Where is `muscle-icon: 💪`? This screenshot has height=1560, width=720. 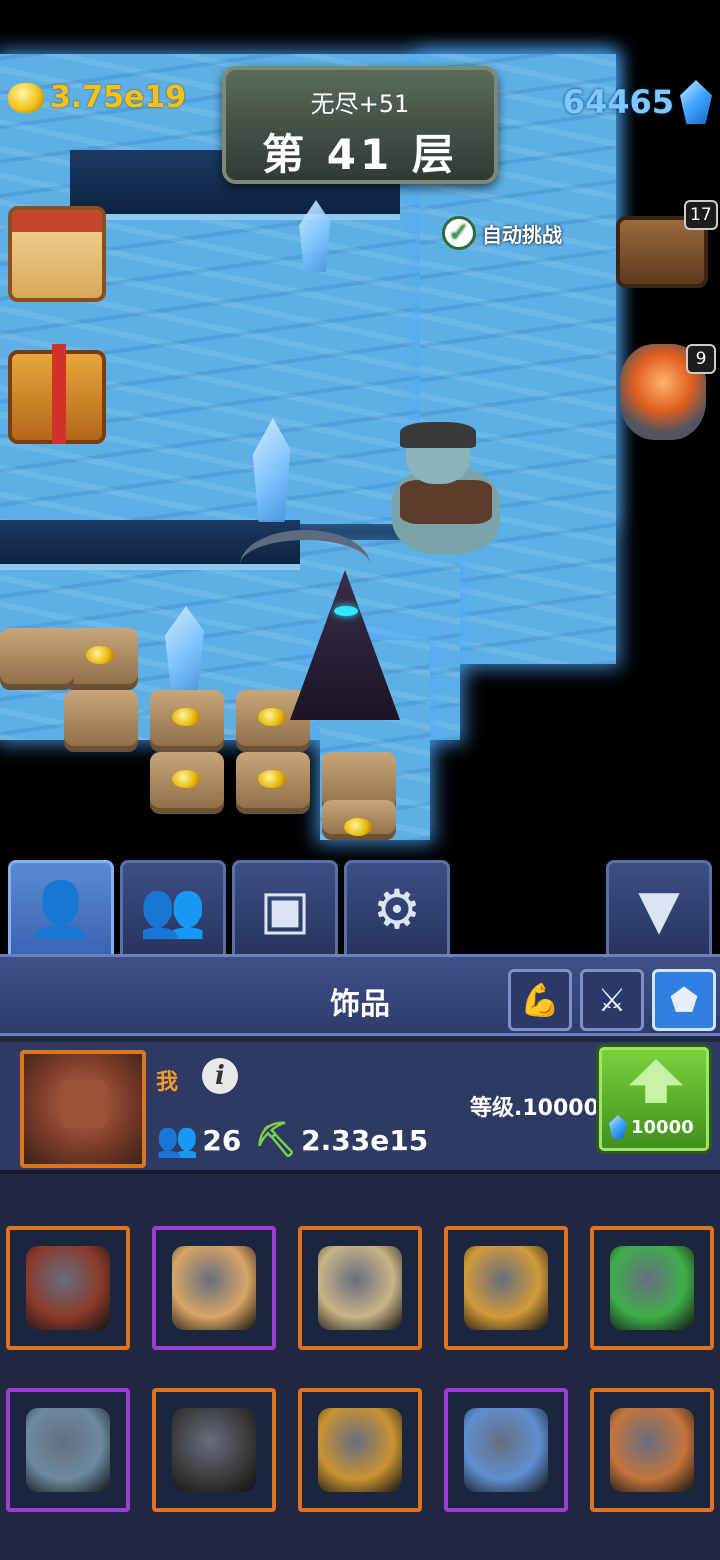
muscle-icon: 💪 is located at coordinates (540, 1000).